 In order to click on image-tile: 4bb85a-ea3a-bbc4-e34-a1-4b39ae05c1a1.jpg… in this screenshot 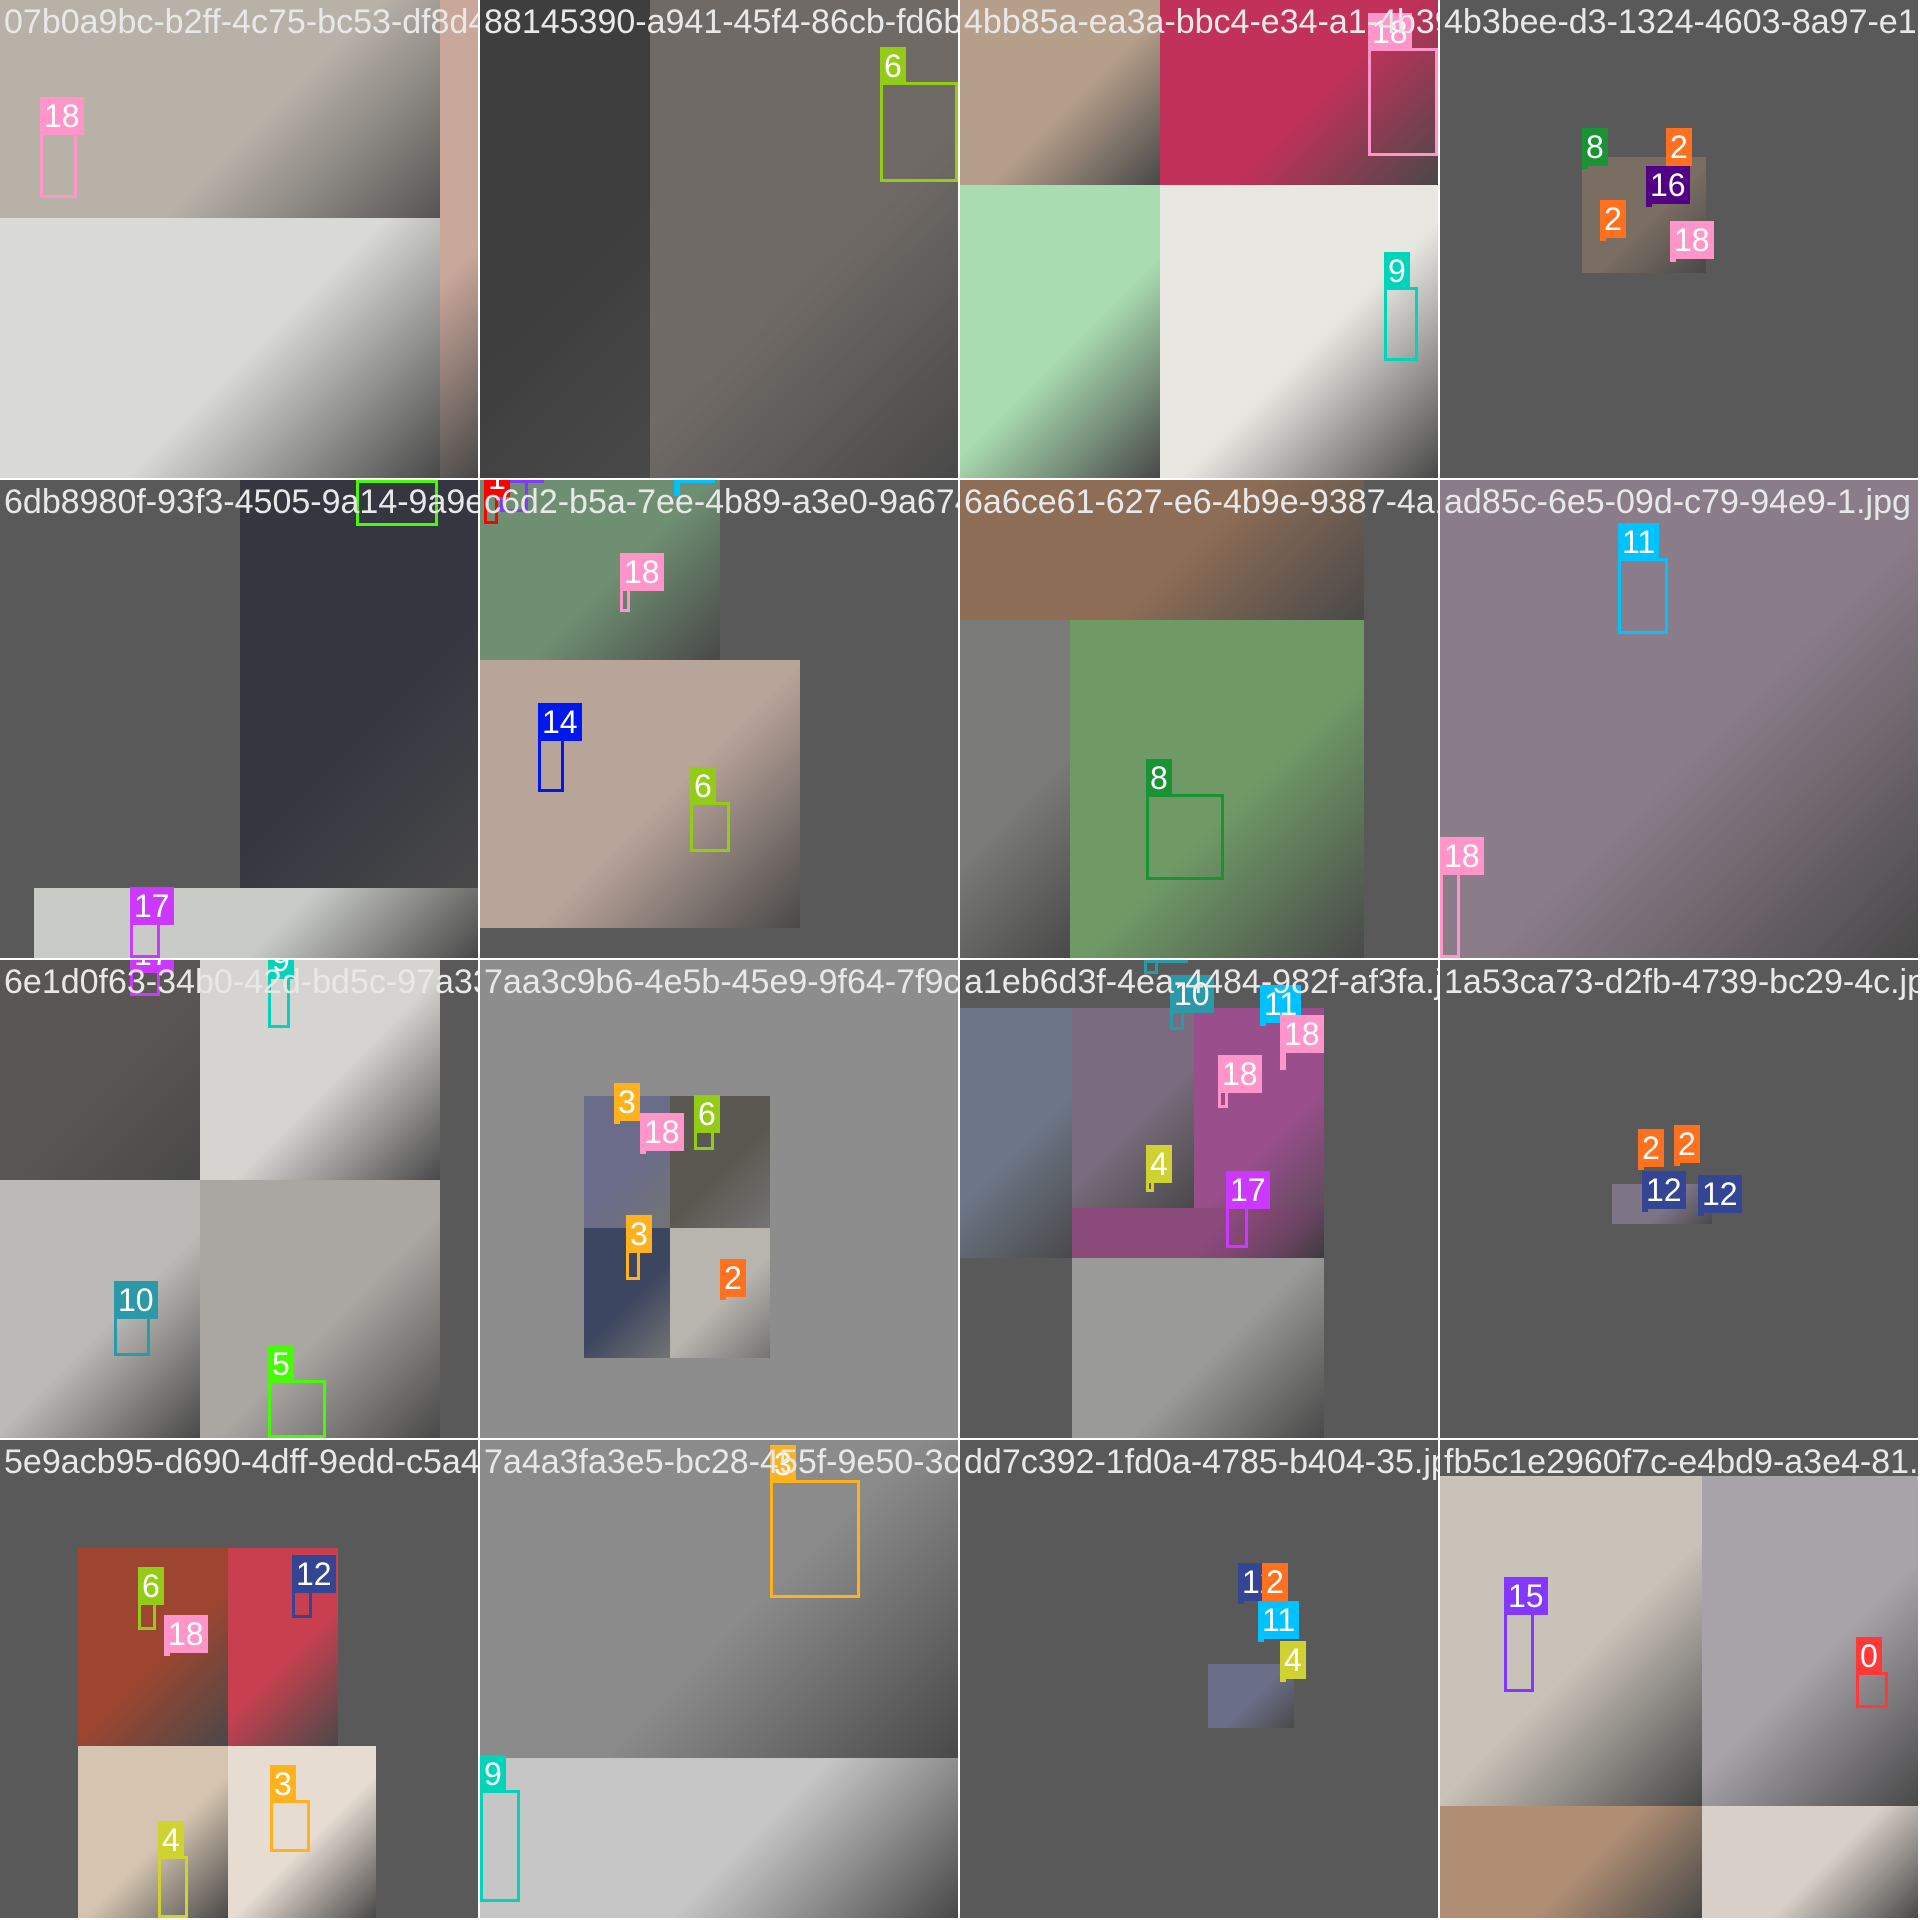, I will do `click(1199, 239)`.